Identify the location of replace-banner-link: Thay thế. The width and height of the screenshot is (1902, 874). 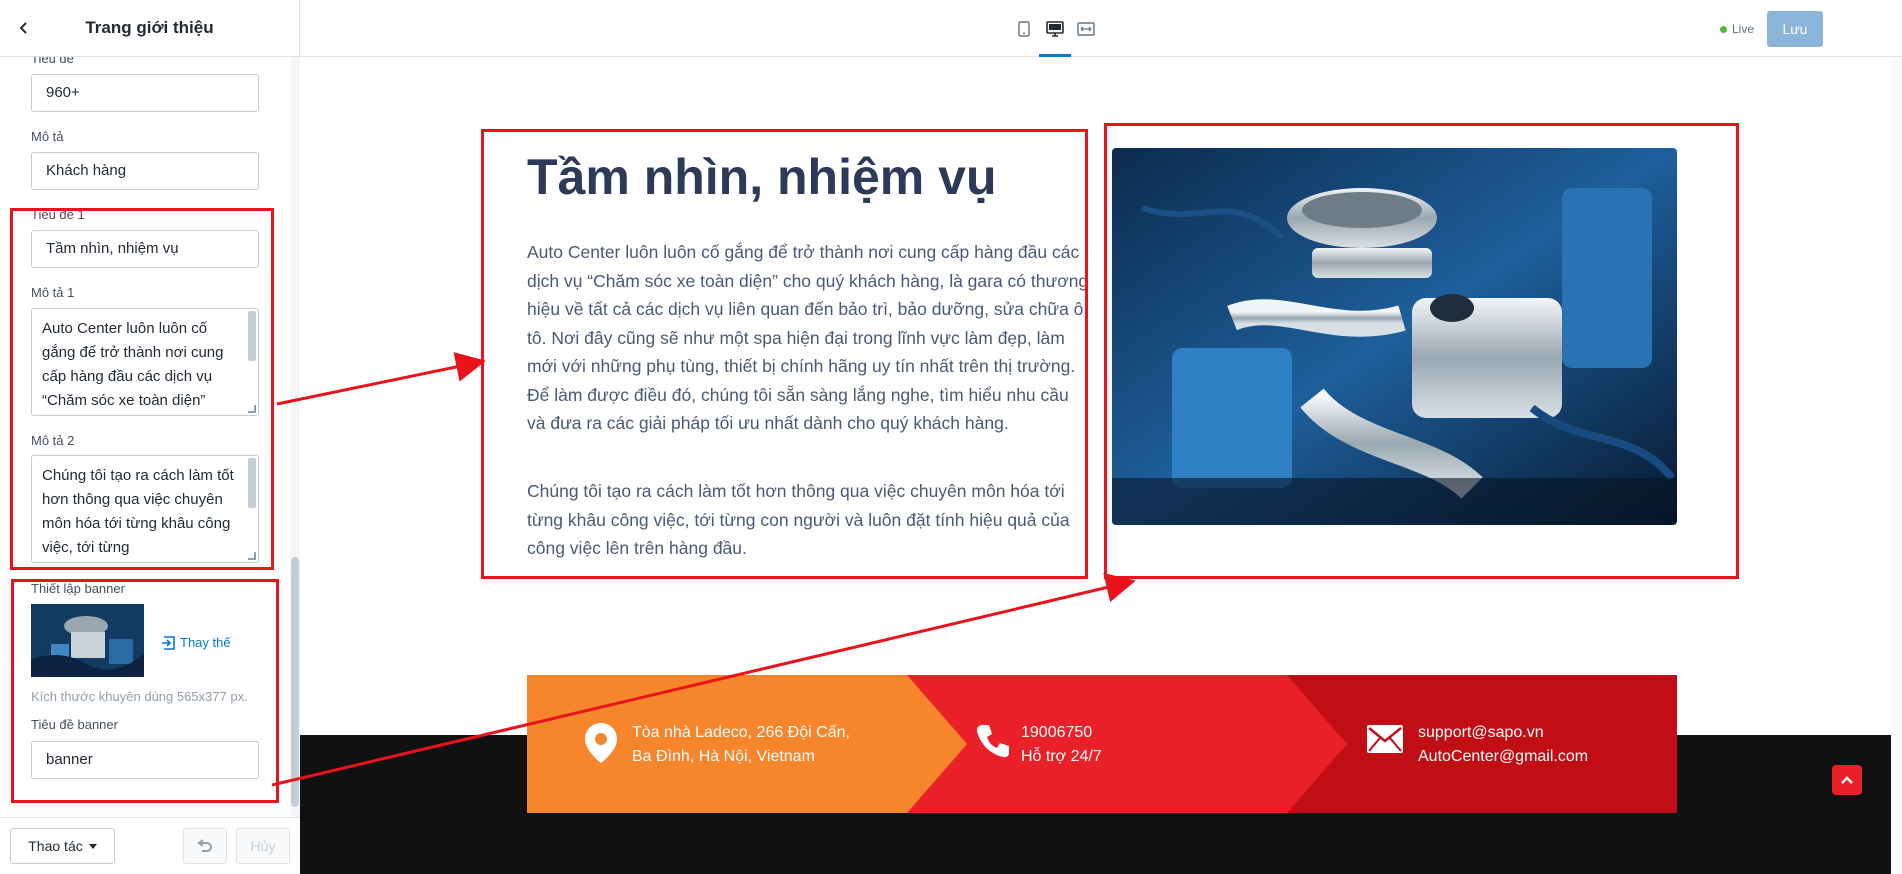
(196, 642).